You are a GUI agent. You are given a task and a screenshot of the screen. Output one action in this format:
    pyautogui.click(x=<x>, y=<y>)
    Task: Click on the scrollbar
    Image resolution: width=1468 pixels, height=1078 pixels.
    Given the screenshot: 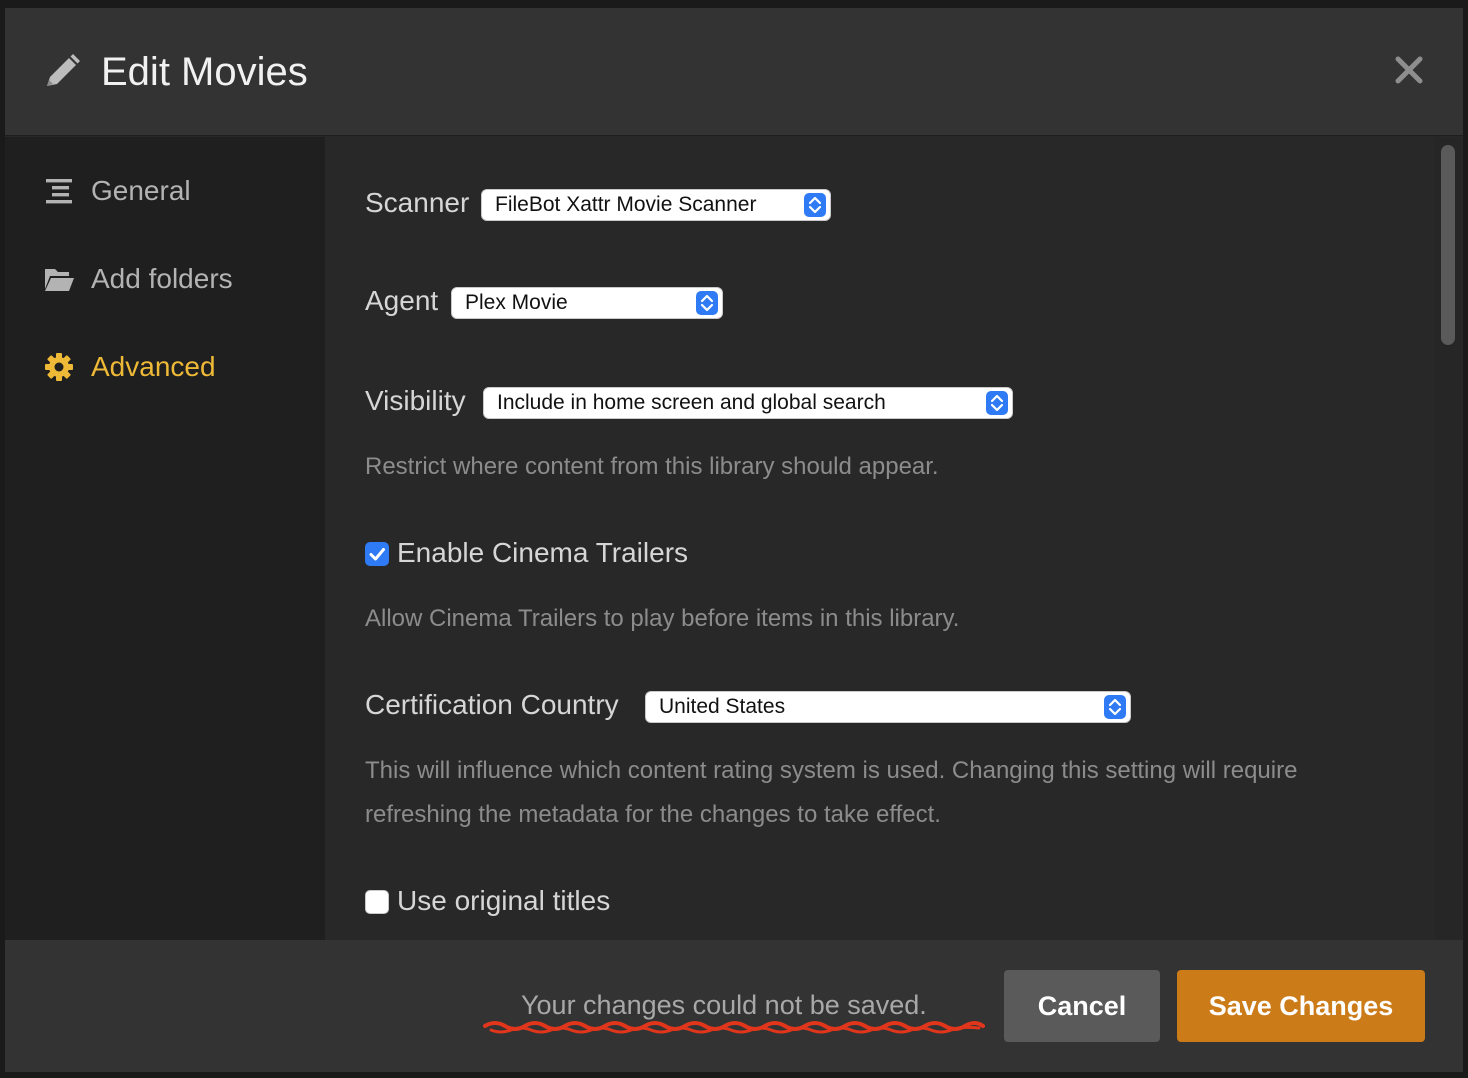 What is the action you would take?
    pyautogui.click(x=1449, y=538)
    